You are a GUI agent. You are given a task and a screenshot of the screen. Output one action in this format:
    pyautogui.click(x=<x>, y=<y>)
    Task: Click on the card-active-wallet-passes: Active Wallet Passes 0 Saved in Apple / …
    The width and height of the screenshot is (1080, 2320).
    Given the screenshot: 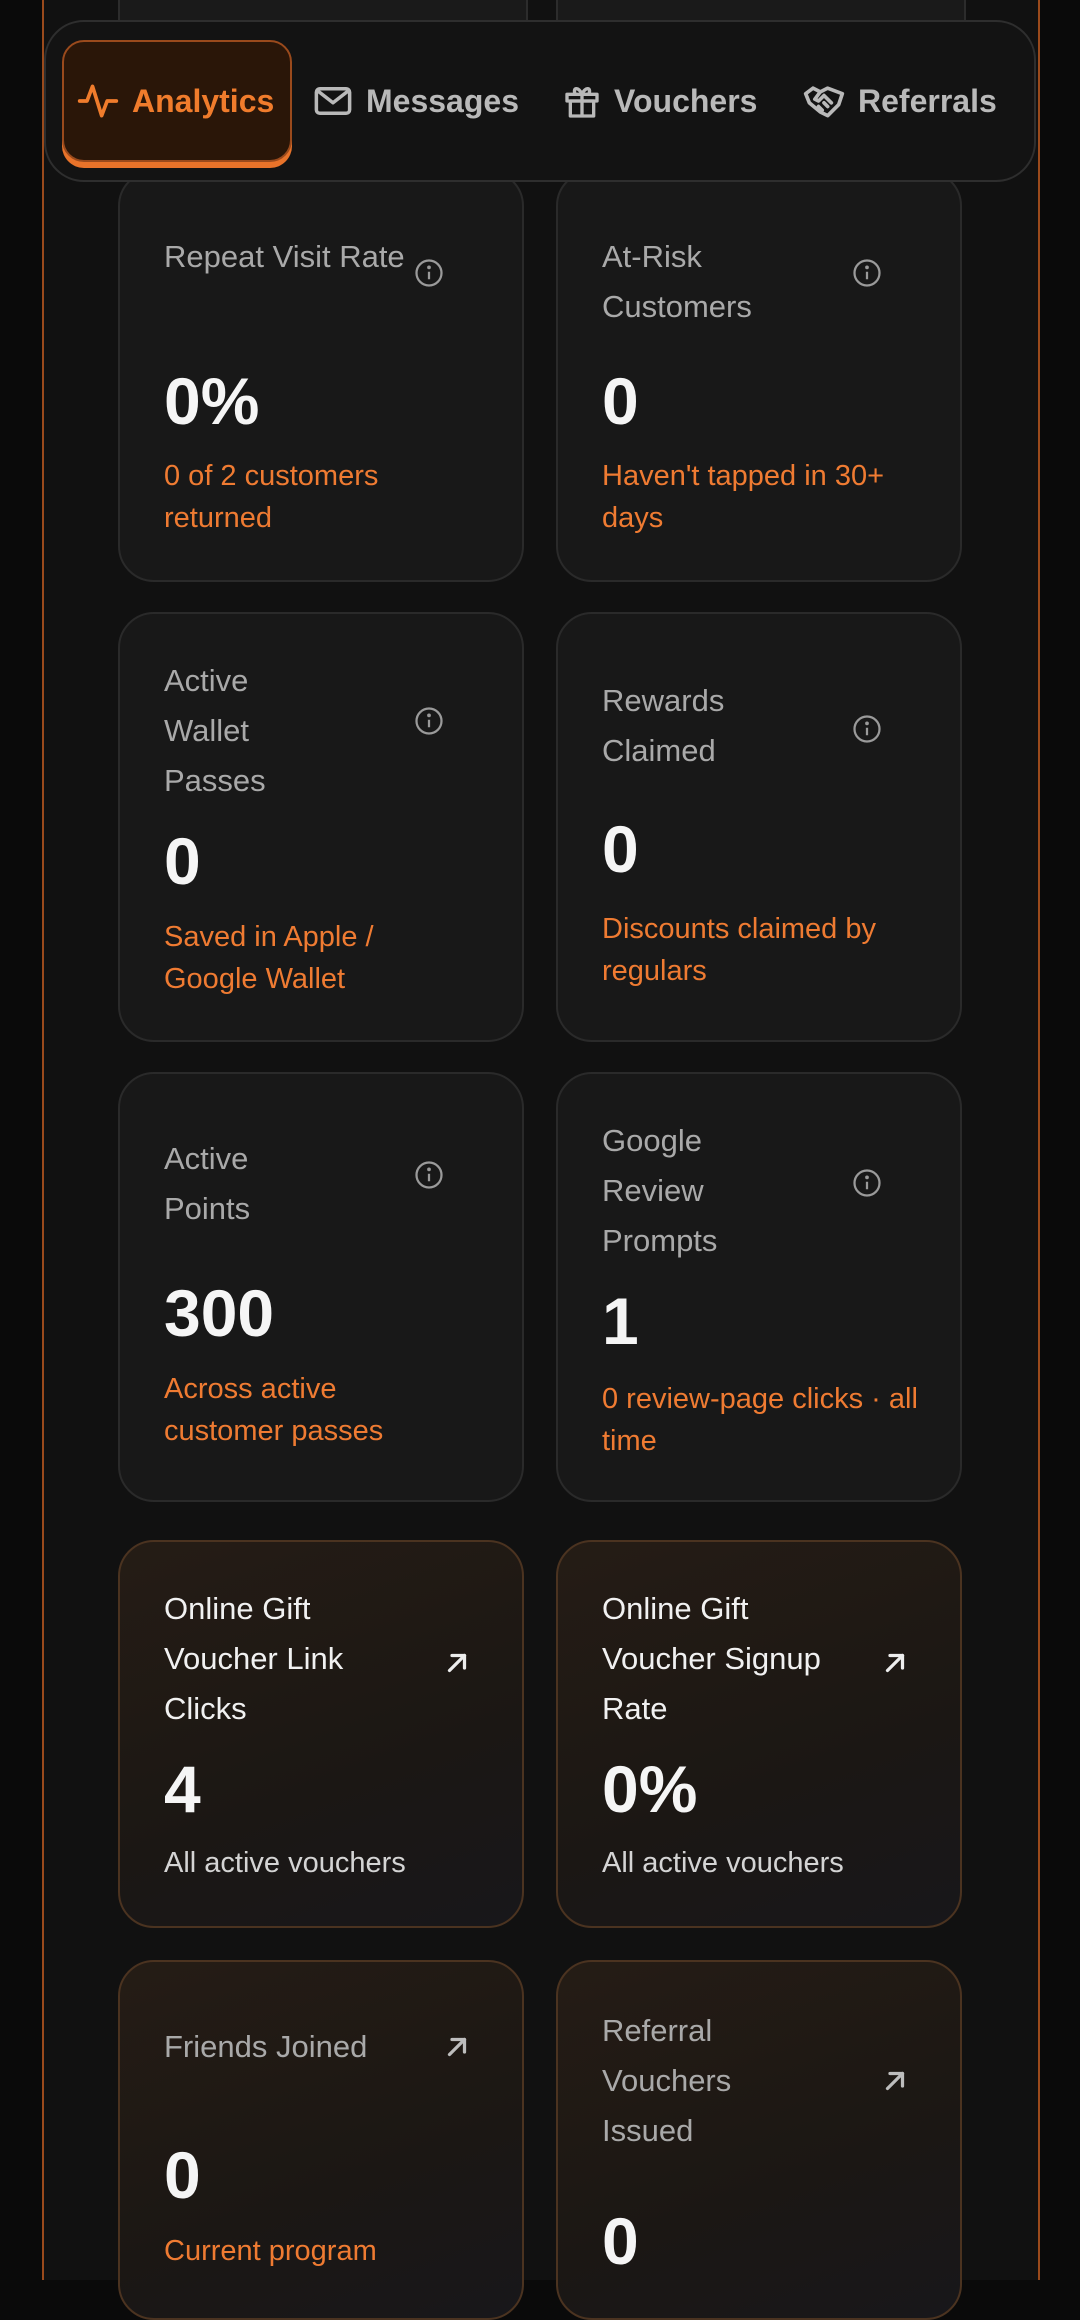 What is the action you would take?
    pyautogui.click(x=321, y=827)
    